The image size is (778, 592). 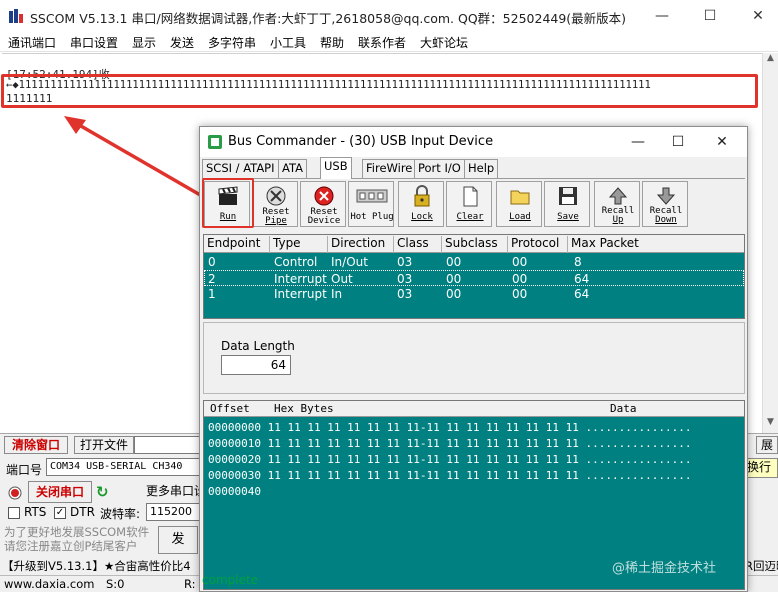 I want to click on hex-col-offset: Offset, so click(x=230, y=408).